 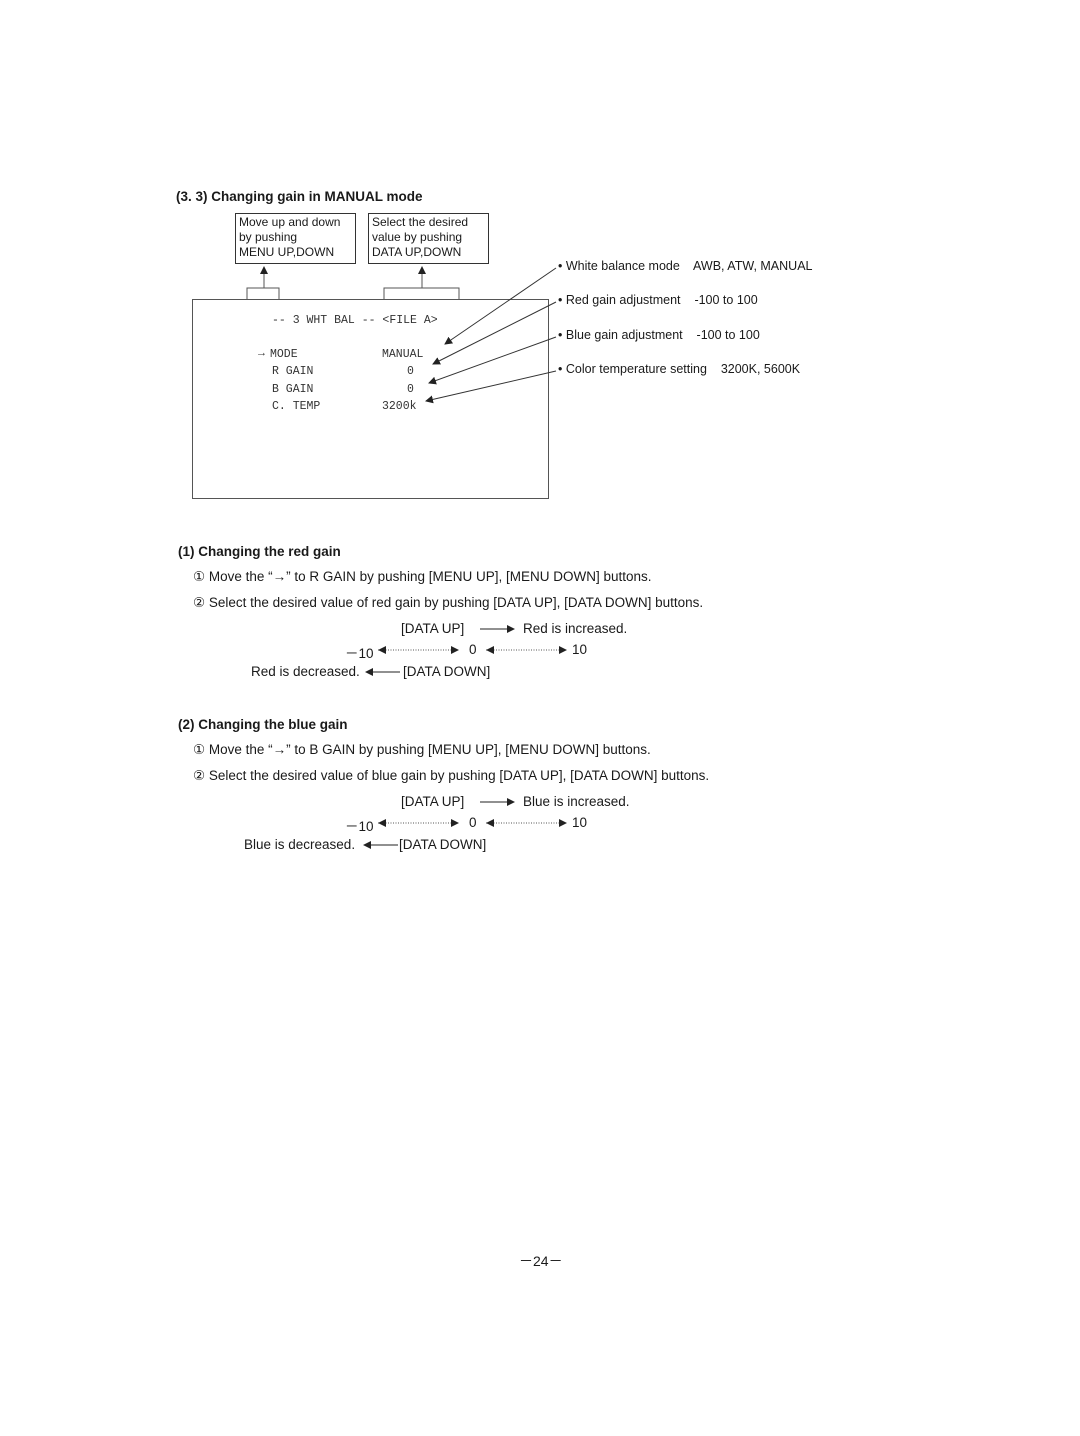 What do you see at coordinates (305, 671) in the screenshot?
I see `red-decreased-label: Red is decreased.` at bounding box center [305, 671].